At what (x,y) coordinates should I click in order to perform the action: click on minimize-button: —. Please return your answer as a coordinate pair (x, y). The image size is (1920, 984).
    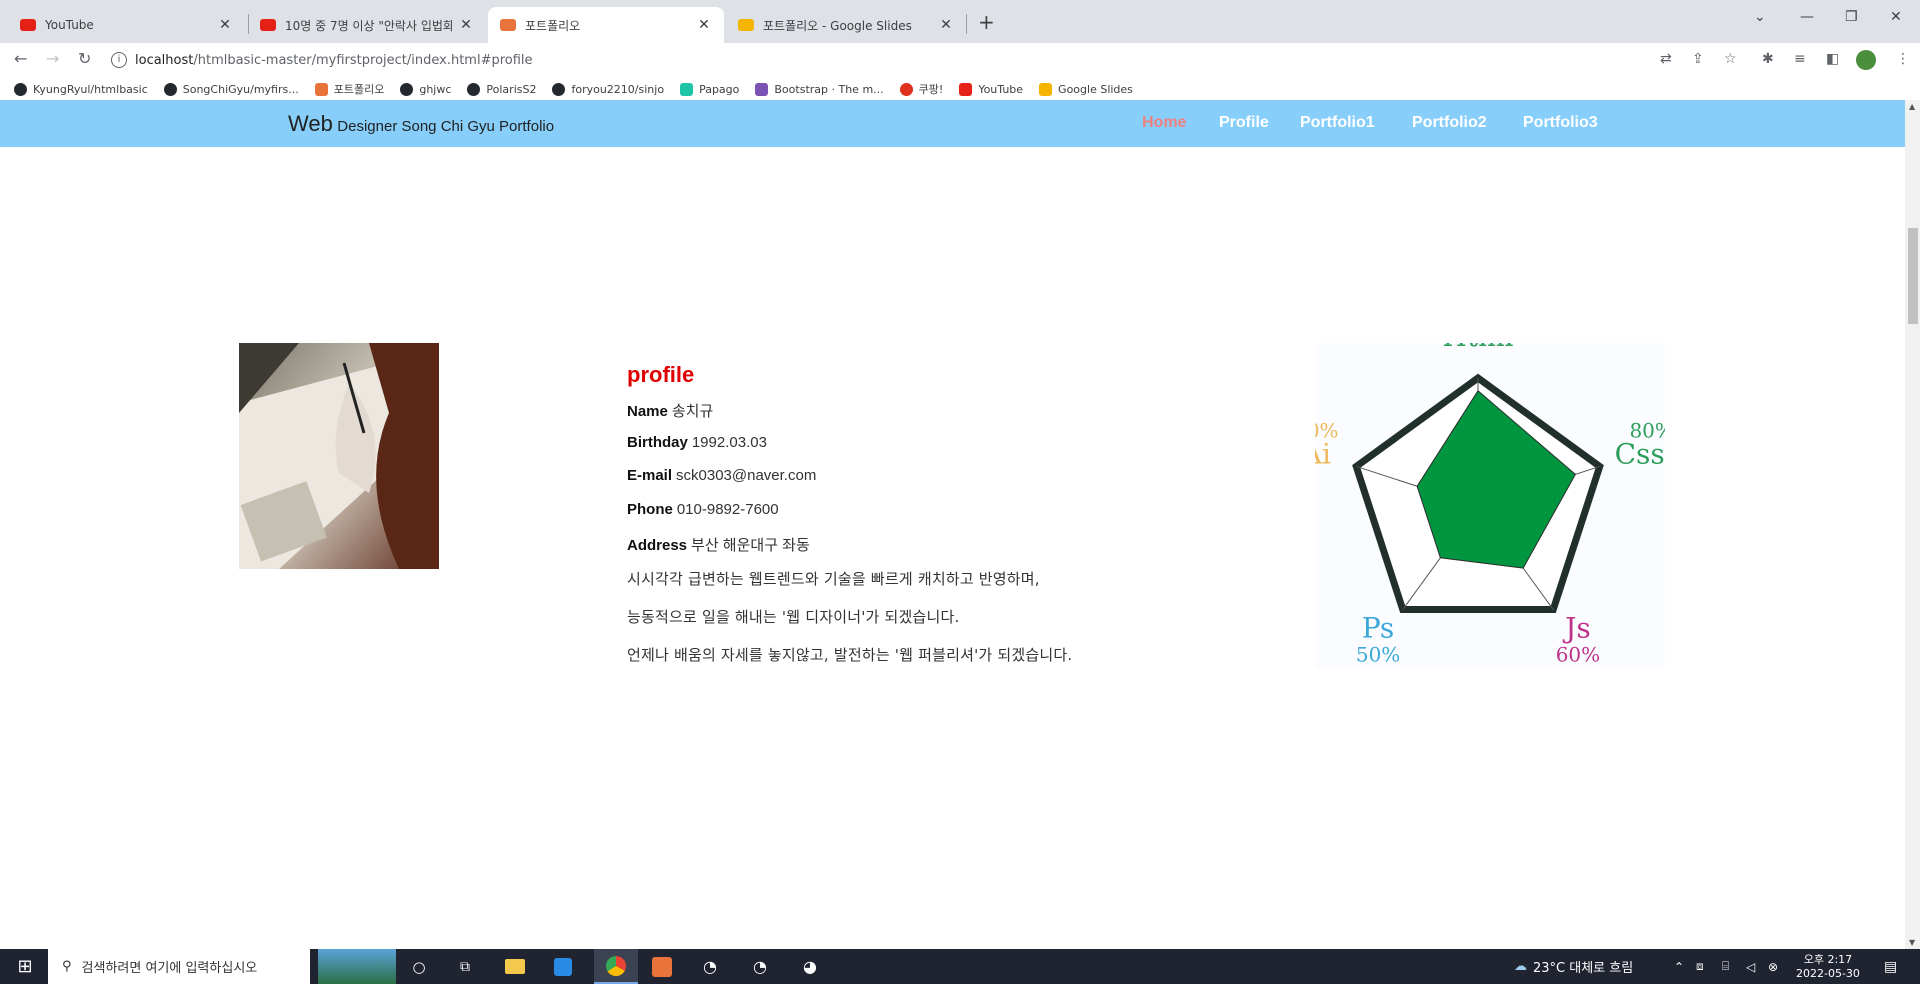
    Looking at the image, I should click on (1807, 17).